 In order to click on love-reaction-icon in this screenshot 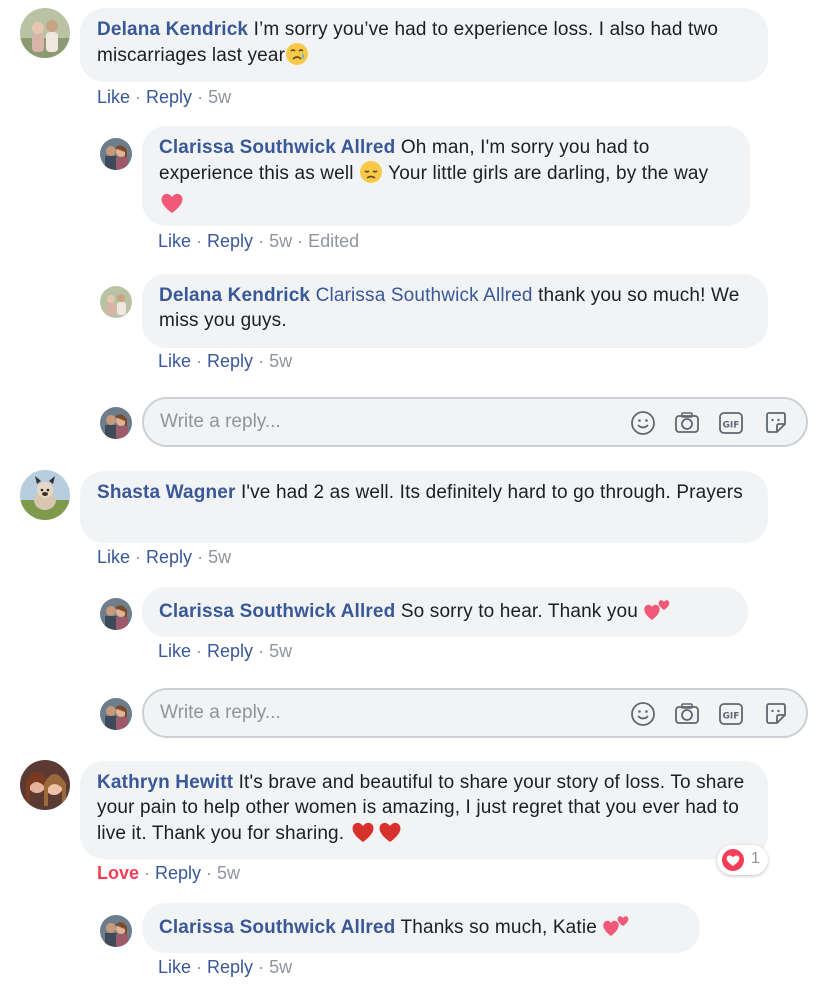, I will do `click(733, 862)`.